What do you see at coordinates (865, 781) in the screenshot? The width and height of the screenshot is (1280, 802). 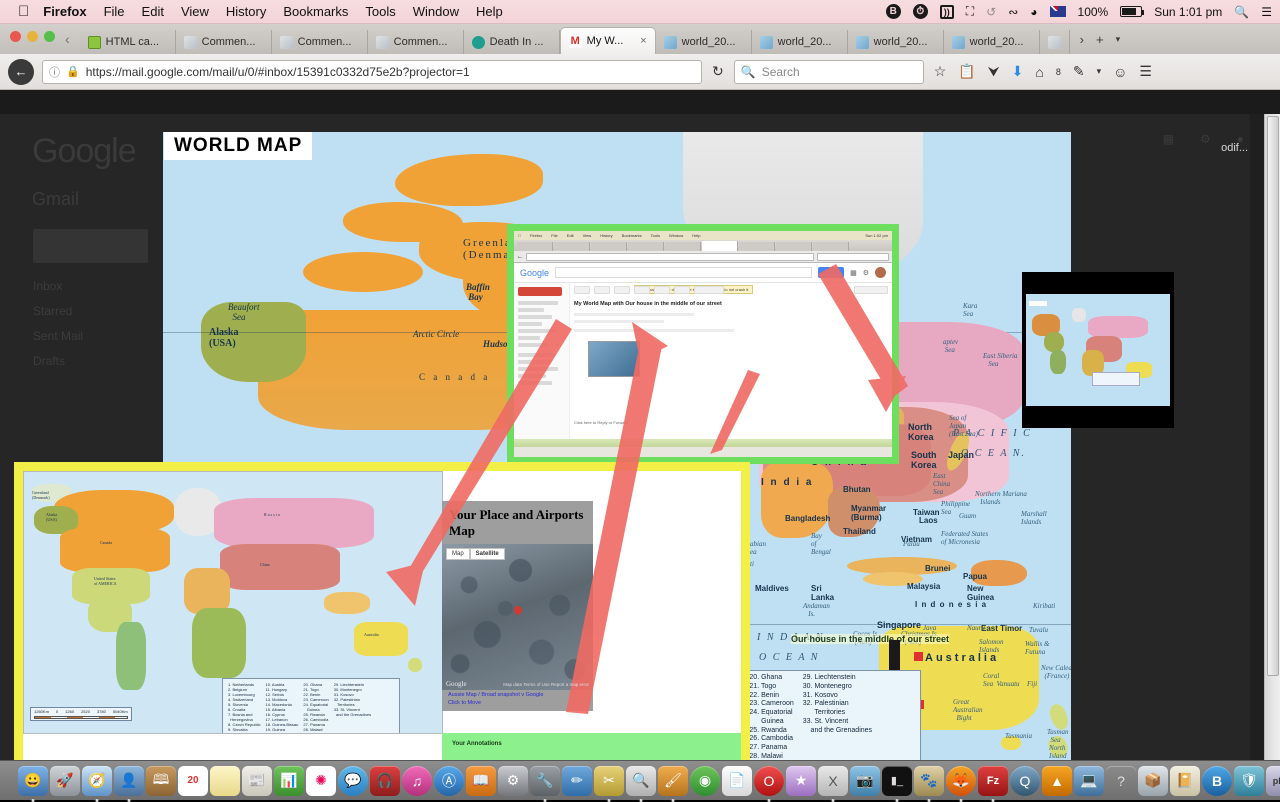 I see `image-icon: 📷` at bounding box center [865, 781].